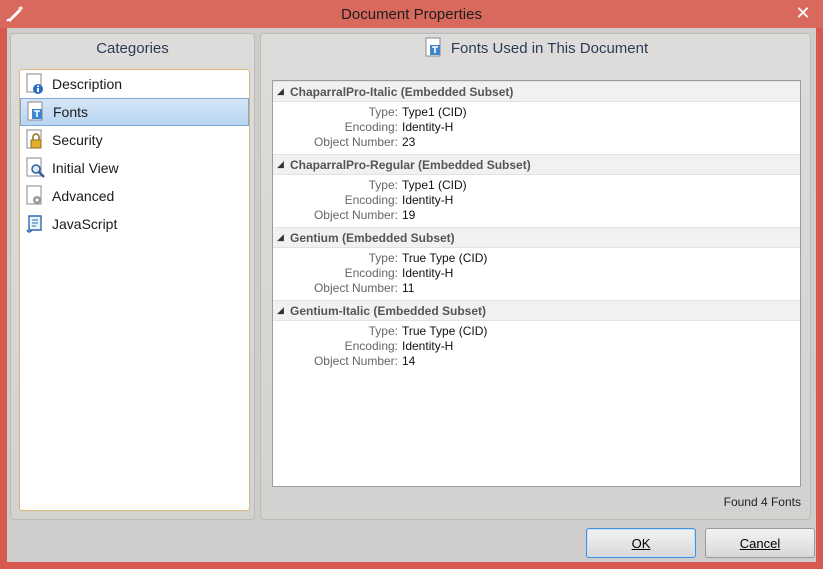 This screenshot has width=823, height=569. Describe the element at coordinates (134, 224) in the screenshot. I see `category-javascript: JavaScript` at that location.